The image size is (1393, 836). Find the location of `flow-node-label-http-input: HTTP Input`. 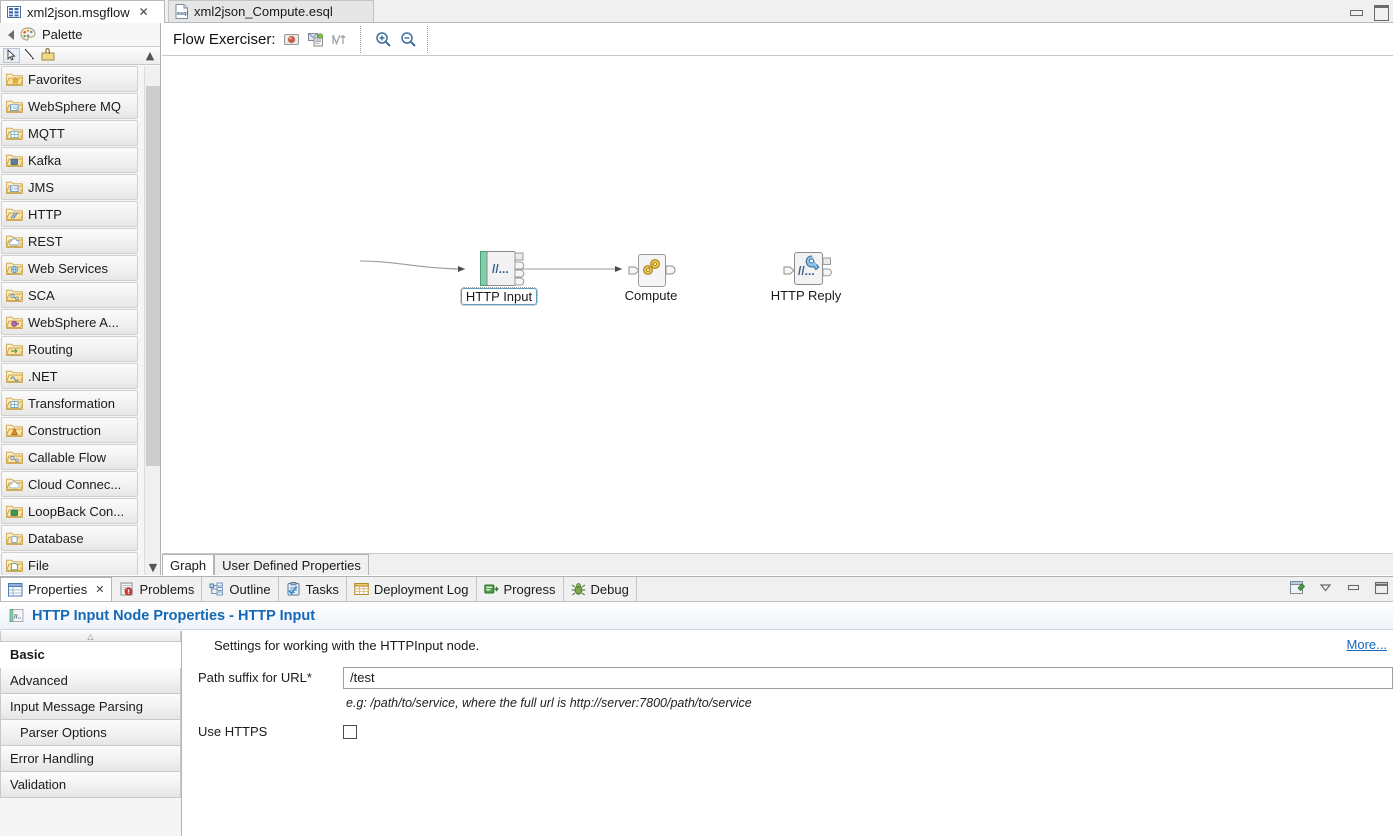

flow-node-label-http-input: HTTP Input is located at coordinates (499, 296).